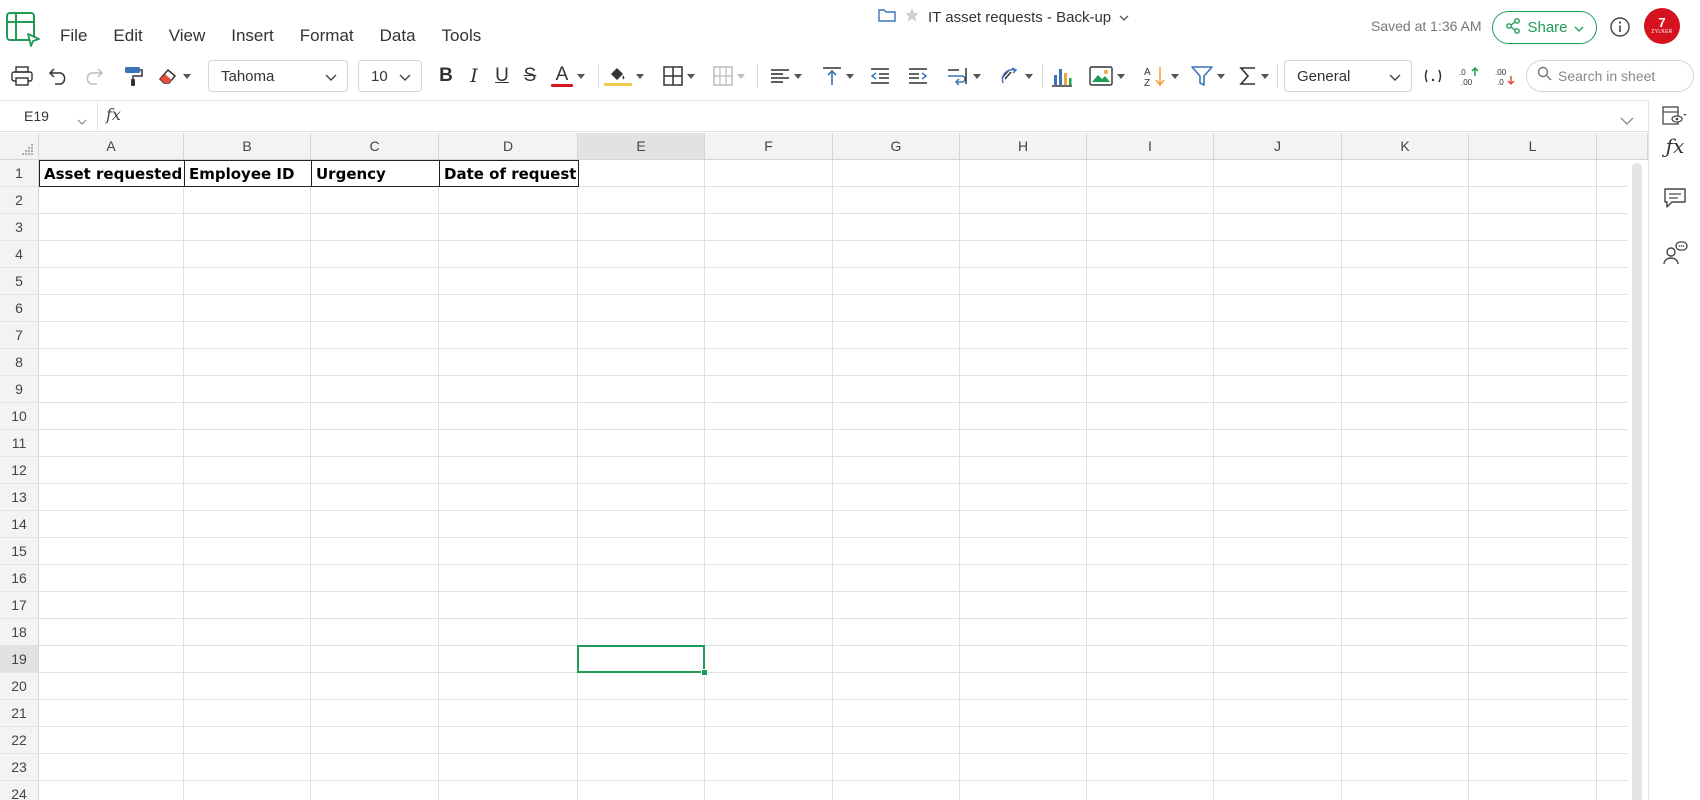 The width and height of the screenshot is (1700, 800). I want to click on row-header-7: 7, so click(19, 335).